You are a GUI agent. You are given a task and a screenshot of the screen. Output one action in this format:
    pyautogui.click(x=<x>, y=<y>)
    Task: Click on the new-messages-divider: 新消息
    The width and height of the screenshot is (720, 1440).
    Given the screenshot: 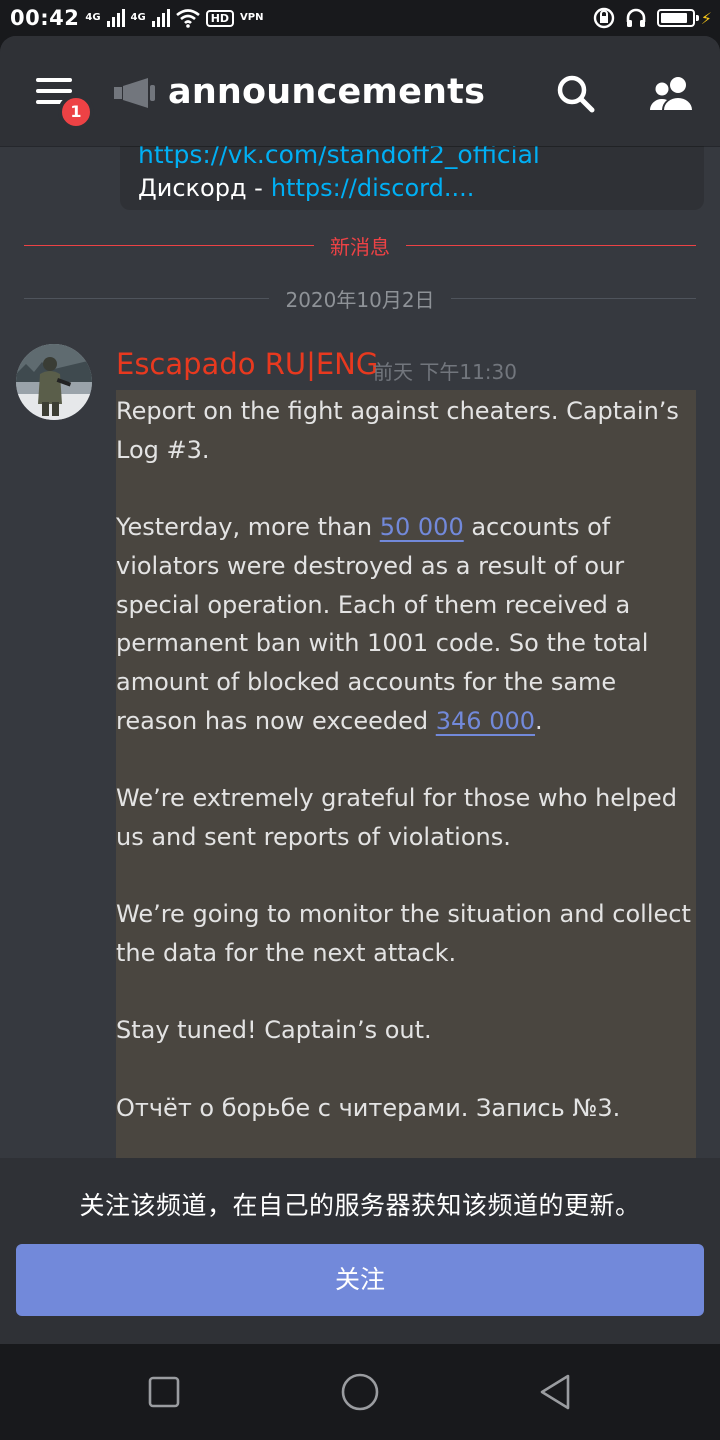 What is the action you would take?
    pyautogui.click(x=360, y=245)
    